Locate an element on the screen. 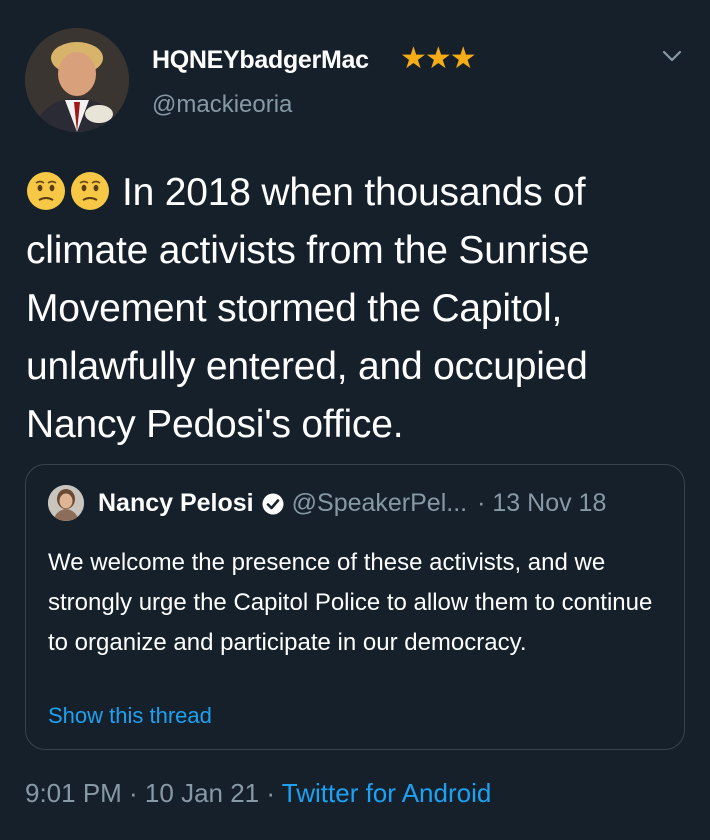  show-thread-link: Show this thread is located at coordinates (130, 716).